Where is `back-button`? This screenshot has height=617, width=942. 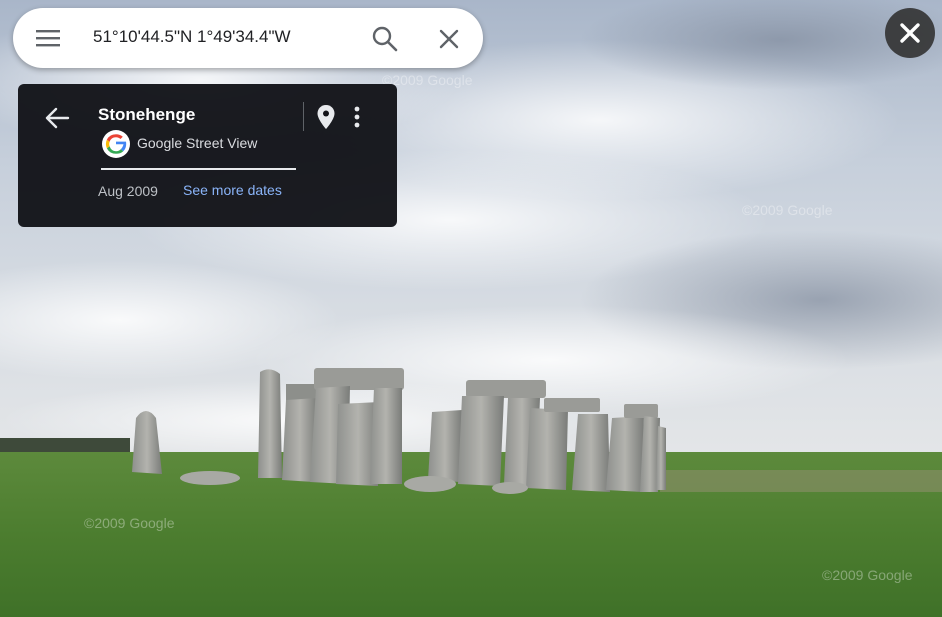
back-button is located at coordinates (58, 118).